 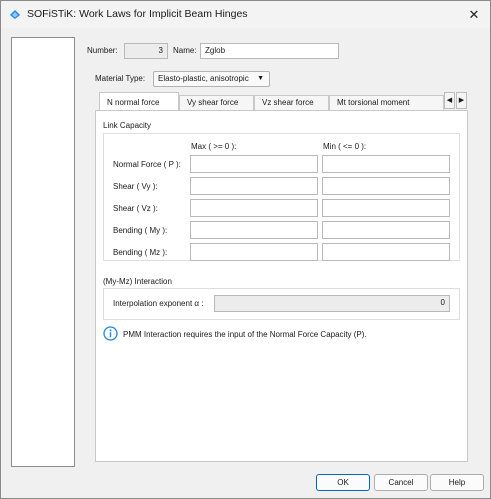 I want to click on row-label-normal-force: Normal Force ( P ):, so click(x=147, y=164).